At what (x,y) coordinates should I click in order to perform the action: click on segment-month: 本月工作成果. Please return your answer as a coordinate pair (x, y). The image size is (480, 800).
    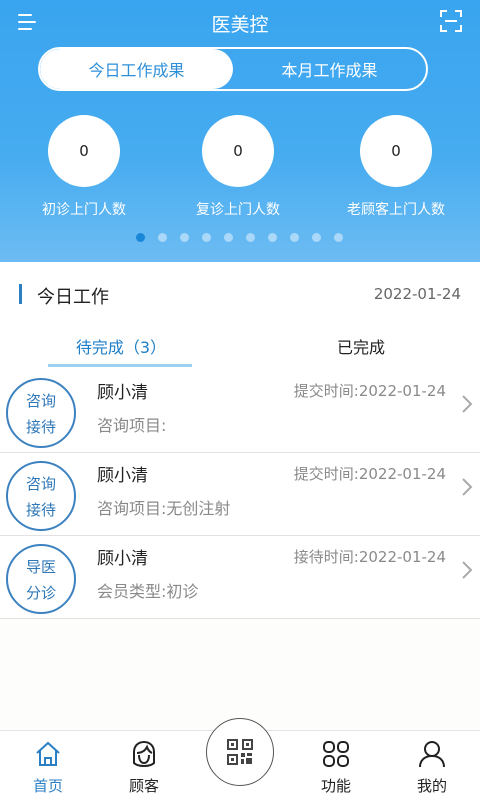
    Looking at the image, I should click on (329, 69).